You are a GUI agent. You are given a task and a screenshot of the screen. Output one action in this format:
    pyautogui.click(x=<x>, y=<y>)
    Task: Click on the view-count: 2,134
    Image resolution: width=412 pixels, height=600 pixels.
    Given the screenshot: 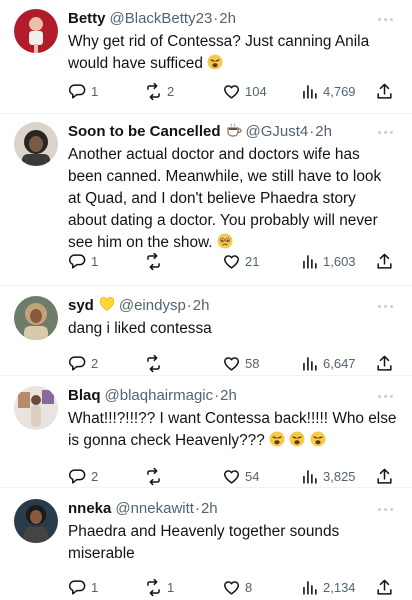 What is the action you would take?
    pyautogui.click(x=339, y=587)
    